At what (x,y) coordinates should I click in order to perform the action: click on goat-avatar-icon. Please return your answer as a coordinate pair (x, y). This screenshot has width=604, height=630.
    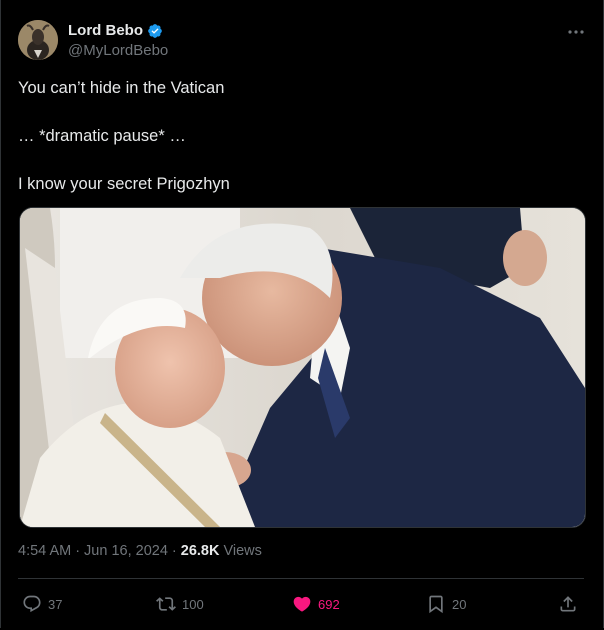
    Looking at the image, I should click on (38, 40).